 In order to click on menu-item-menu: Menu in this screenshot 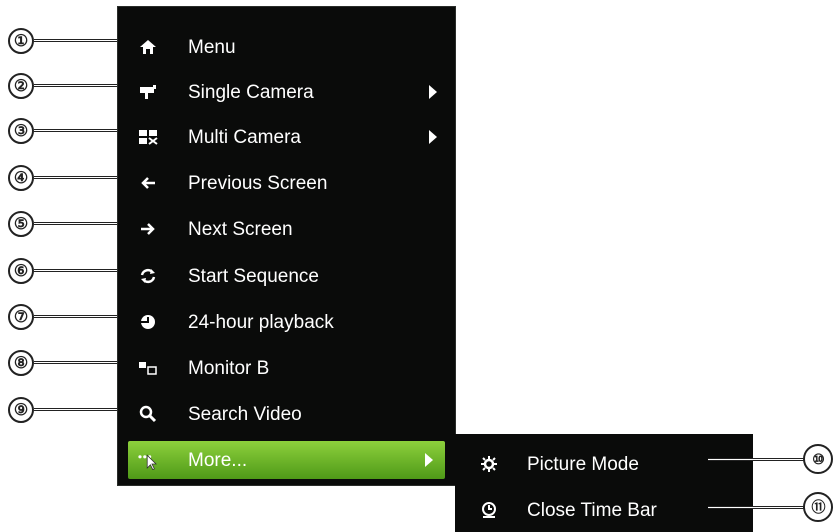, I will do `click(286, 48)`.